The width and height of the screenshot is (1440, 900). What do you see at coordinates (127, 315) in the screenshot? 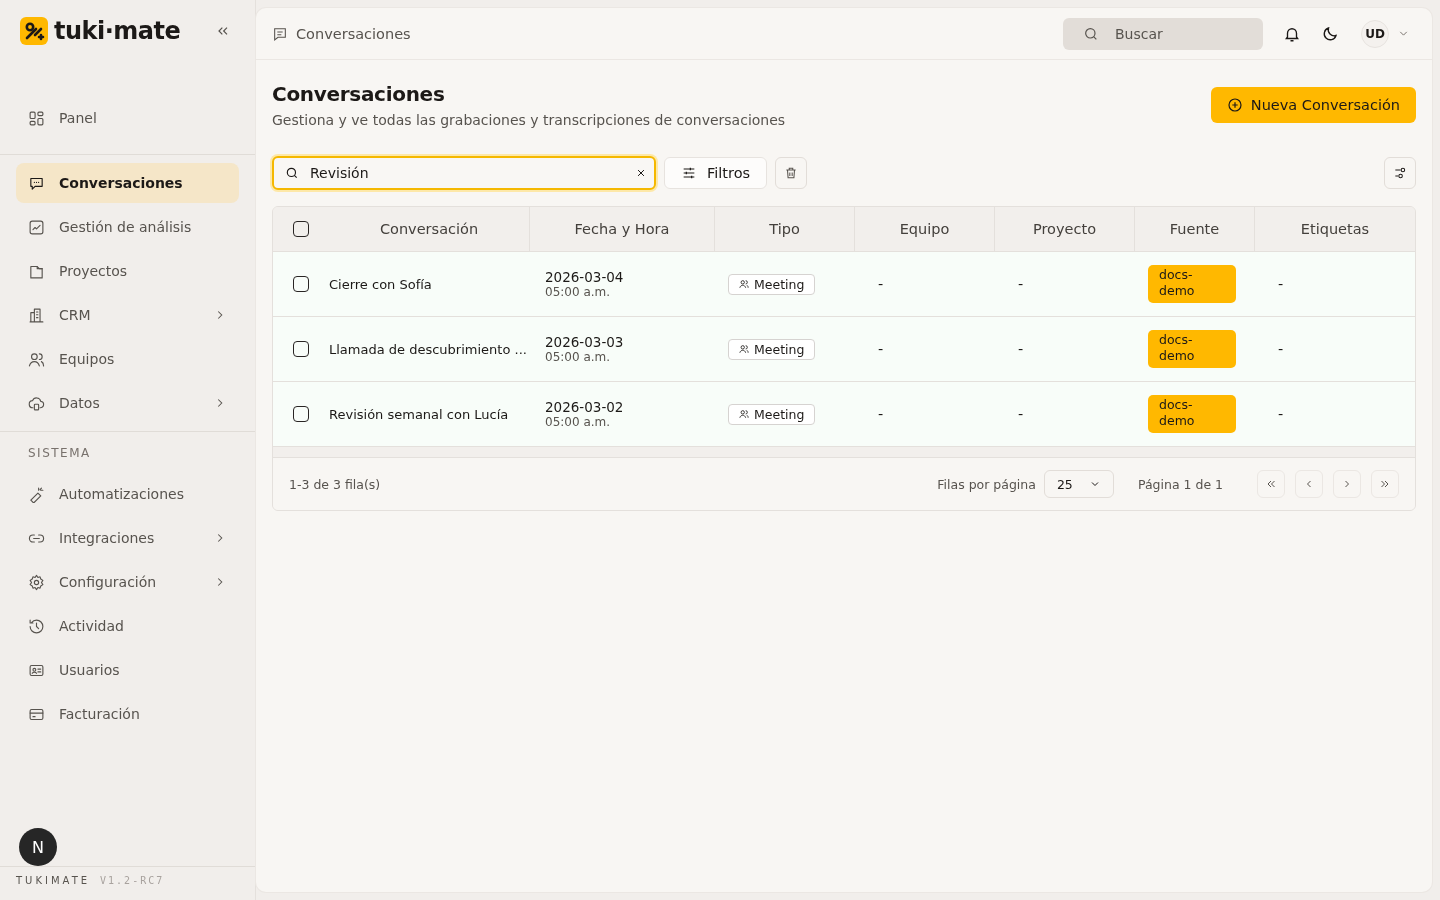
I see `nav-item: CRM` at bounding box center [127, 315].